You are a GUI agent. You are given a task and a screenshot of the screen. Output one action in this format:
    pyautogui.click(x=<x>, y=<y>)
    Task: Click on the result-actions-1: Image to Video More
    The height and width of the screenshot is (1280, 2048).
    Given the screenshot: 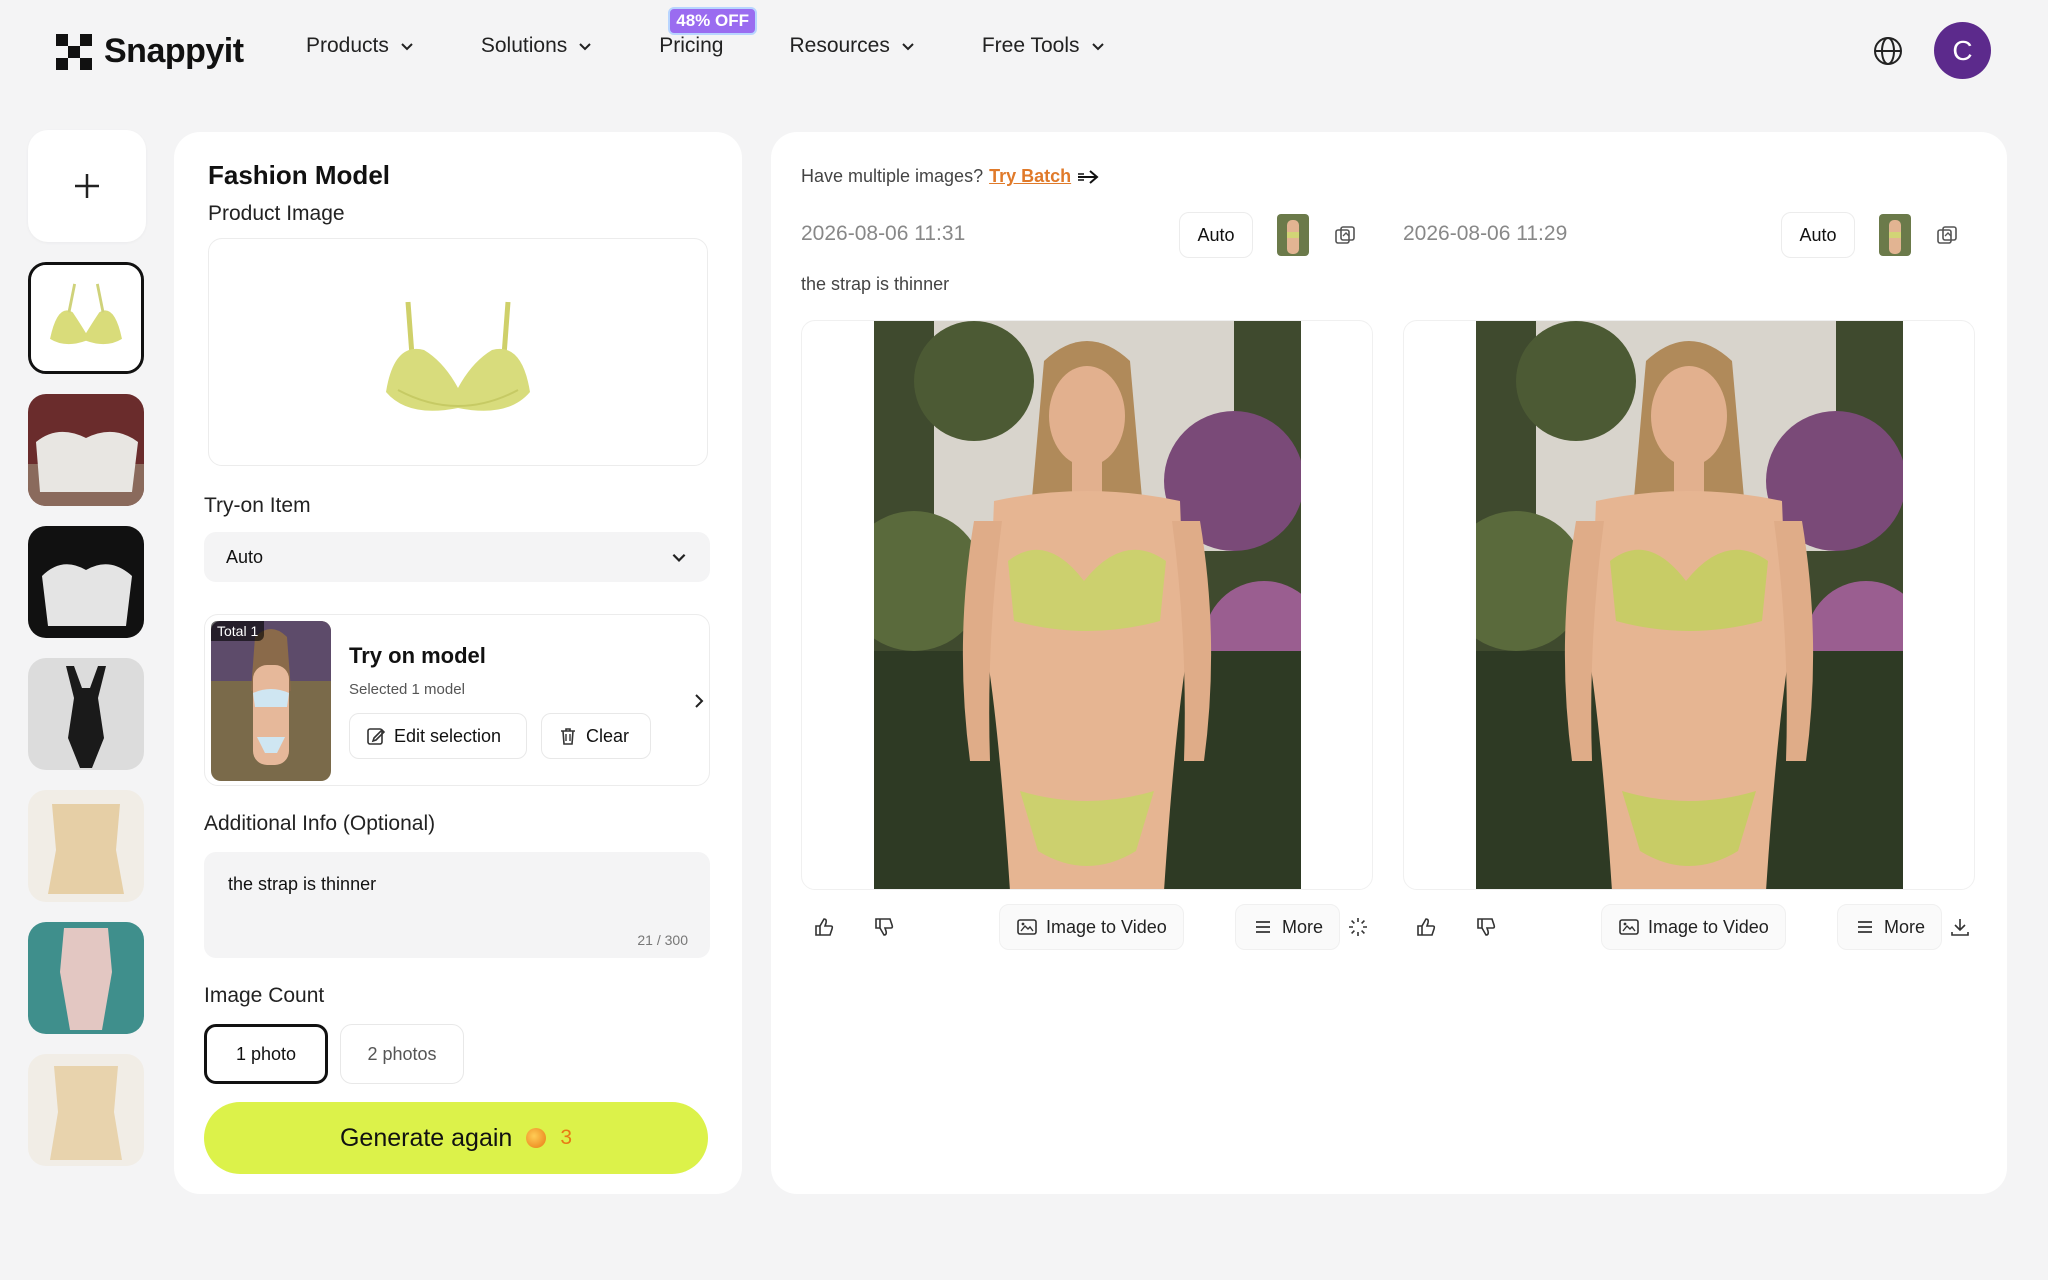 What is the action you would take?
    pyautogui.click(x=1091, y=927)
    